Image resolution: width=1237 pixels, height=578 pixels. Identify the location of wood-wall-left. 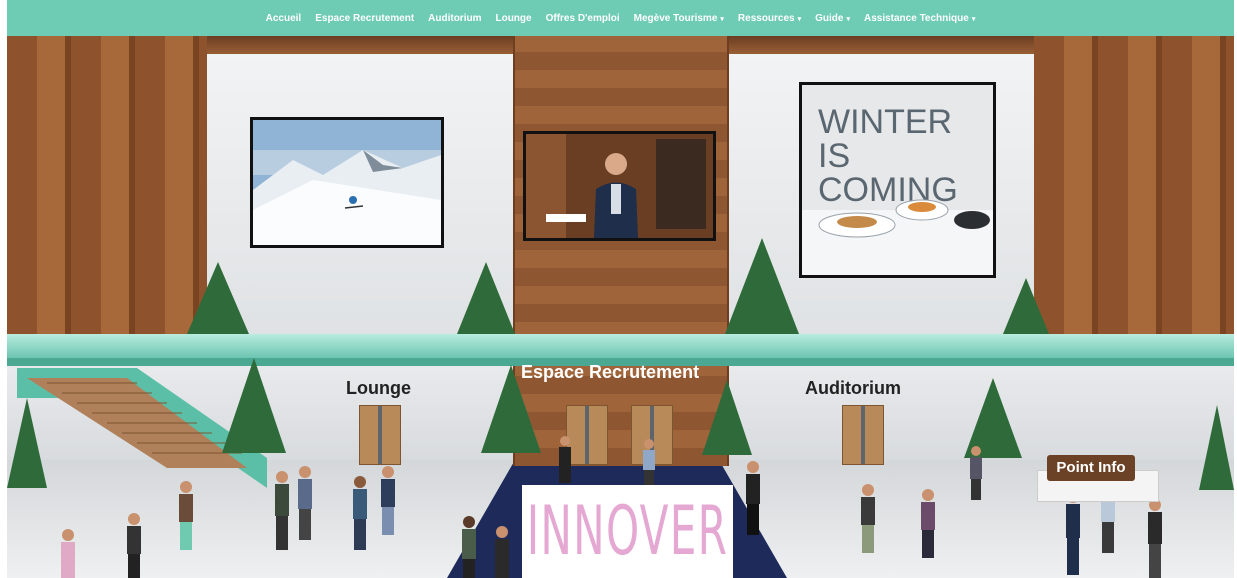
(107, 186).